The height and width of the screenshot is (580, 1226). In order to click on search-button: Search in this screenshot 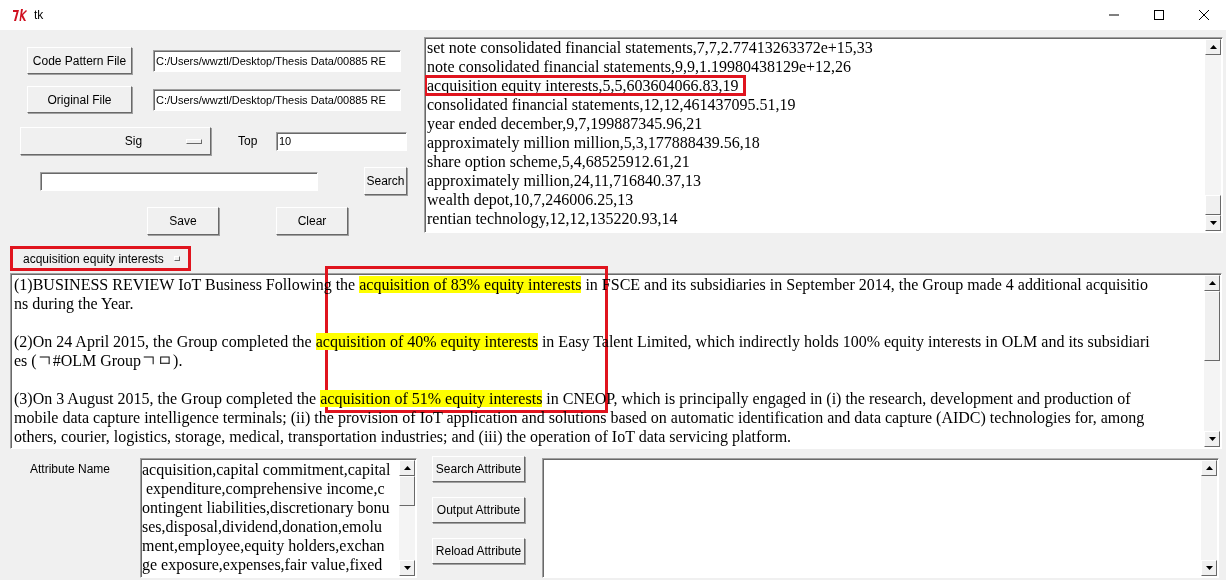, I will do `click(385, 181)`.